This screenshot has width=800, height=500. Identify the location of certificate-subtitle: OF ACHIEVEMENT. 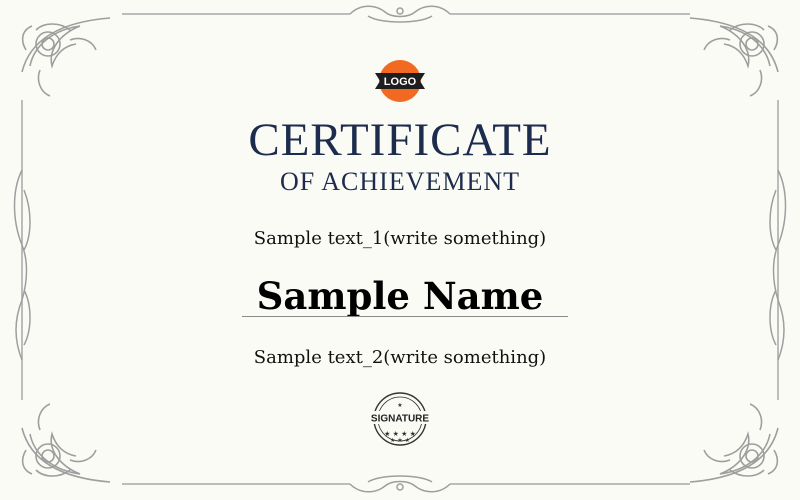
(400, 181).